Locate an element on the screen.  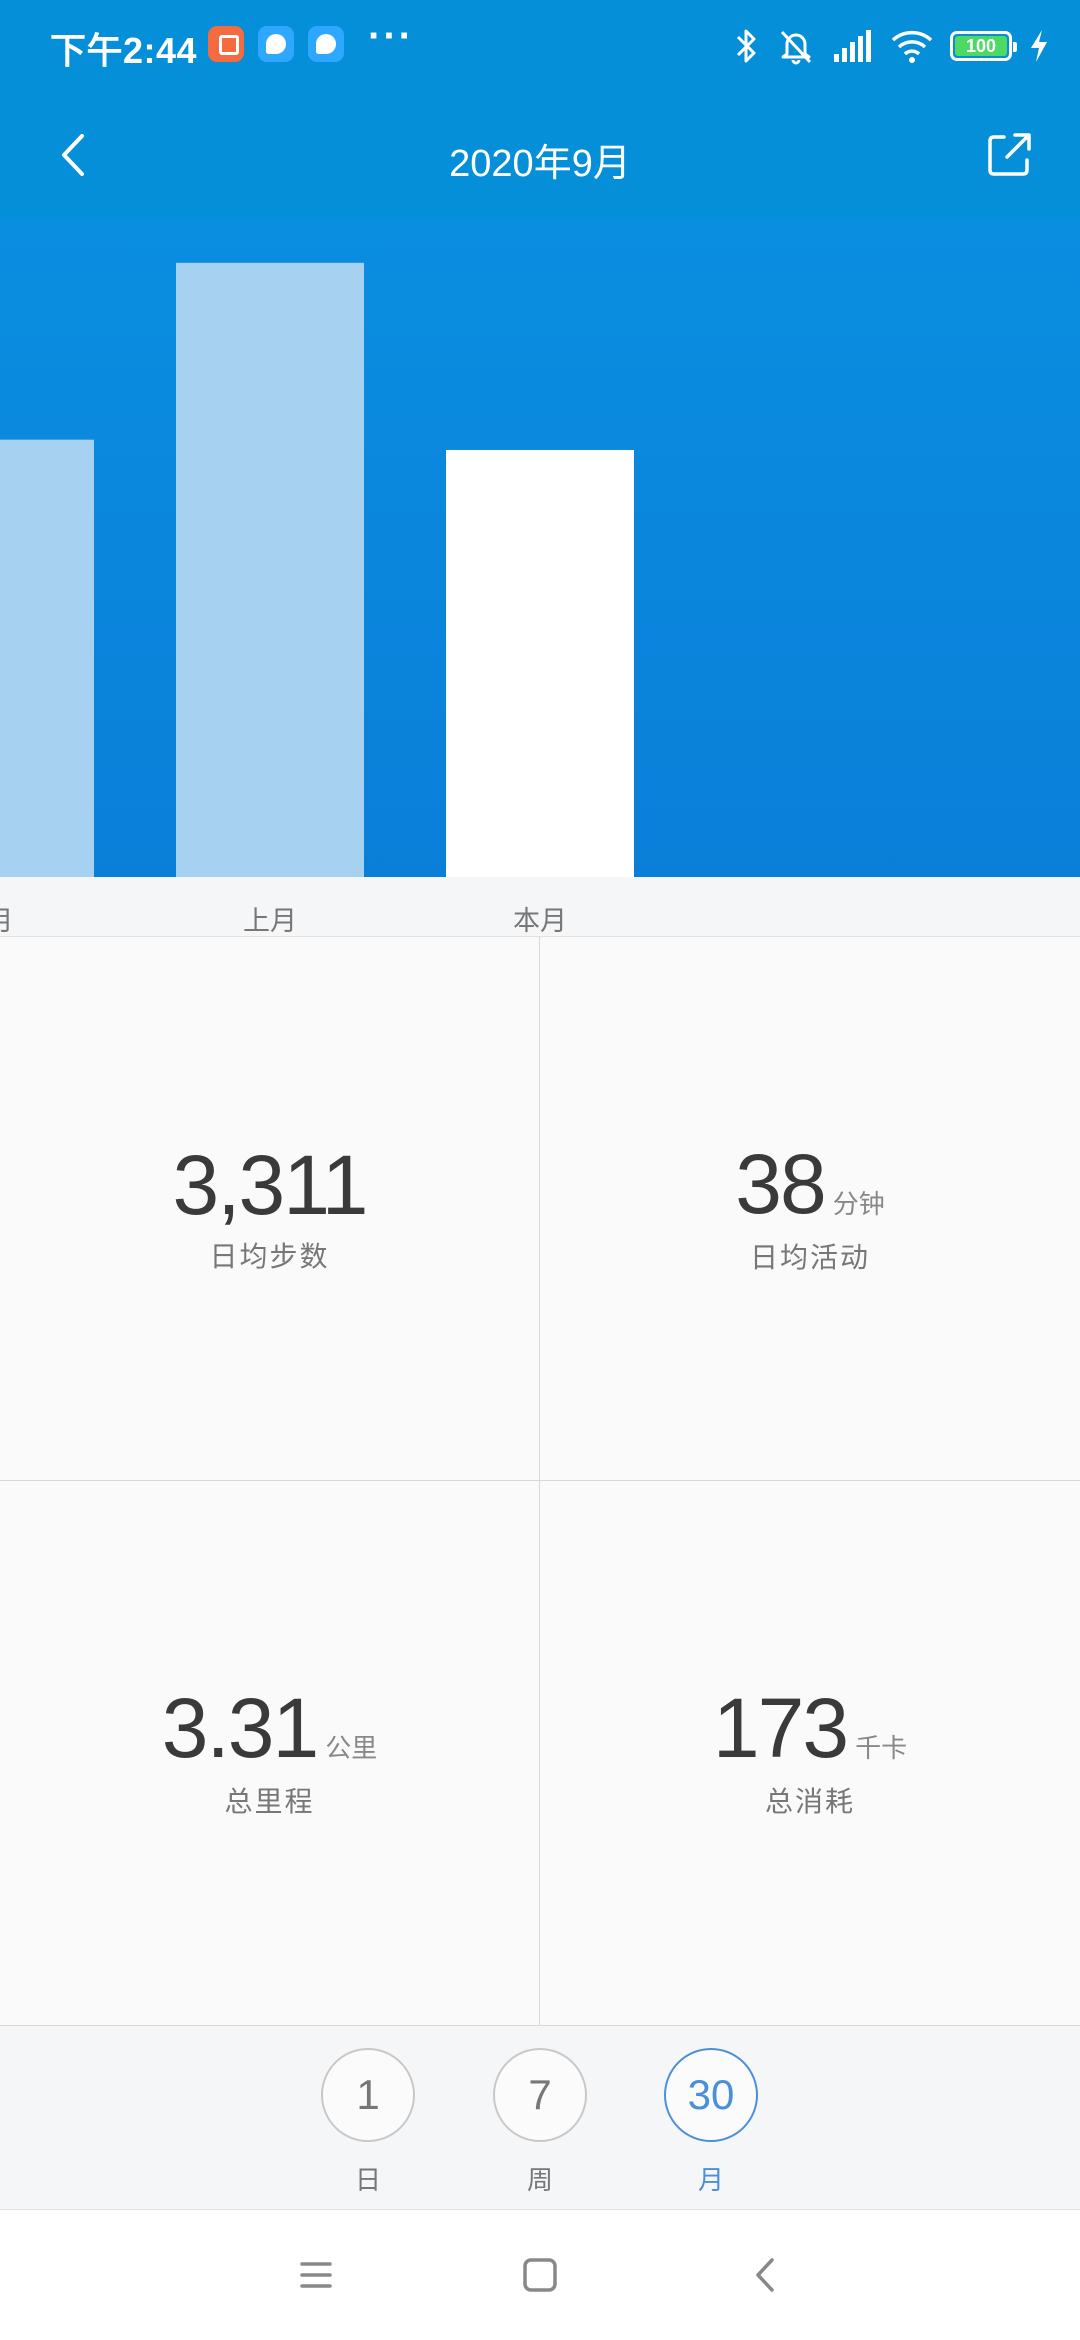
stat-total-distance: 3.31 公里 总里程 is located at coordinates (270, 1753).